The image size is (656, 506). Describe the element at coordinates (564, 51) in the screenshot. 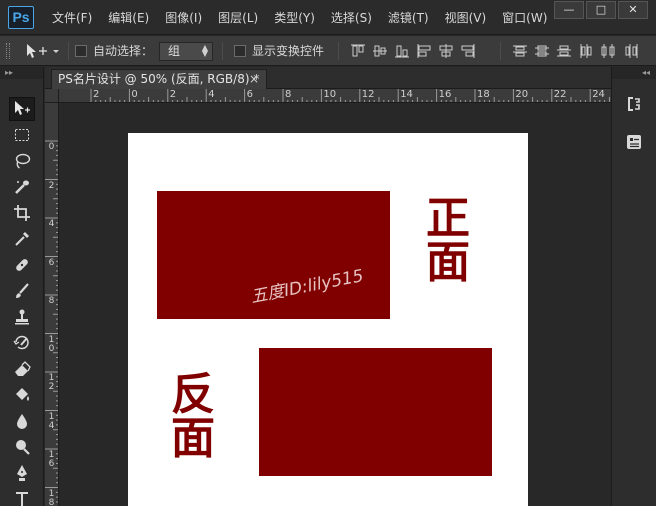

I see `distribute-bottom-icon` at that location.